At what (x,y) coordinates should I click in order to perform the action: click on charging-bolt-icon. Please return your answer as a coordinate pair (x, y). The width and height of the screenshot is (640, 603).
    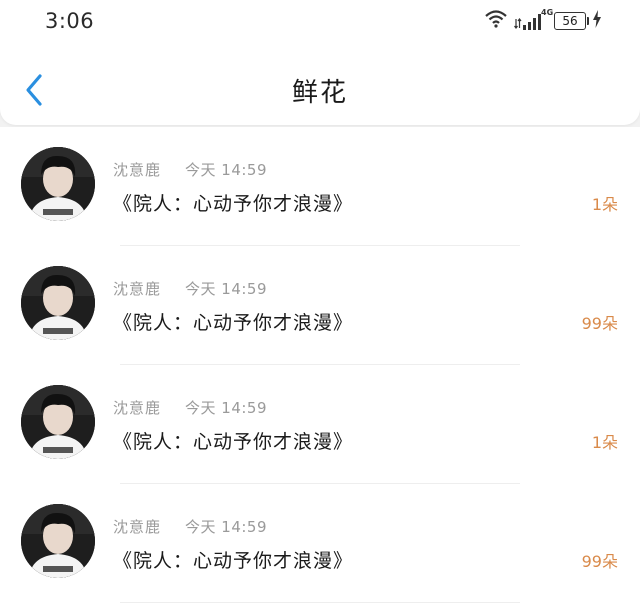
    Looking at the image, I should click on (597, 21).